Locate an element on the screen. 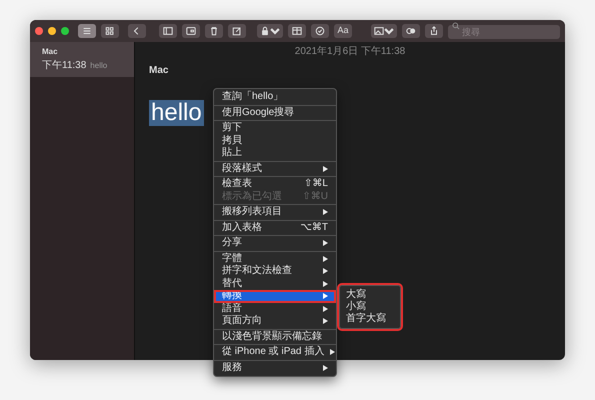  menu-item: 分享 is located at coordinates (275, 243).